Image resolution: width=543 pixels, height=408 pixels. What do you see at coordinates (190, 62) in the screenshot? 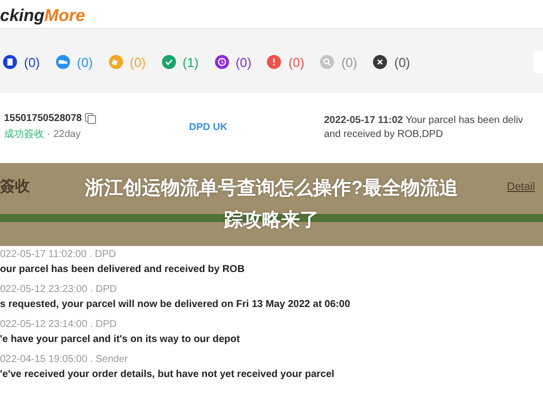
I see `status-count: (1)` at bounding box center [190, 62].